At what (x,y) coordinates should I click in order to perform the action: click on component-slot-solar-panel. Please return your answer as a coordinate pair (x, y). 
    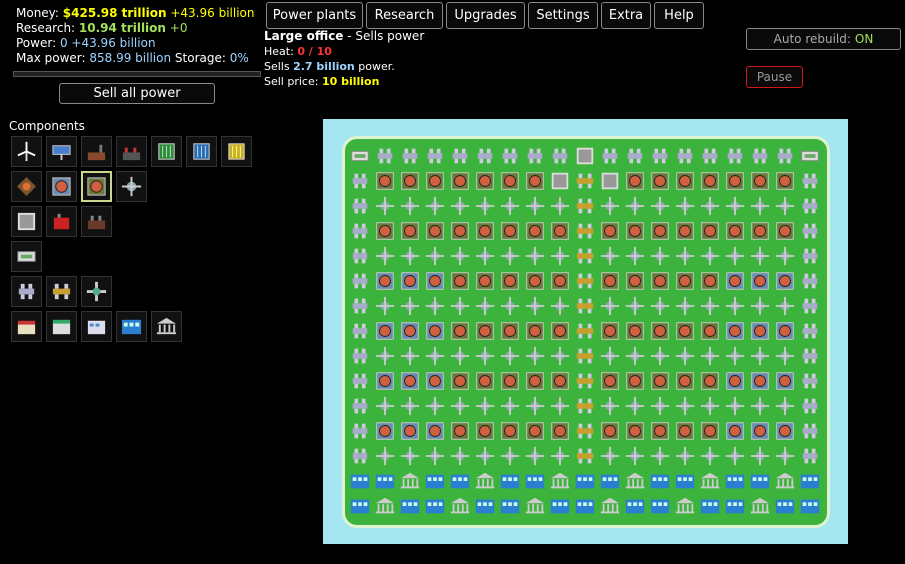
    Looking at the image, I should click on (61, 151).